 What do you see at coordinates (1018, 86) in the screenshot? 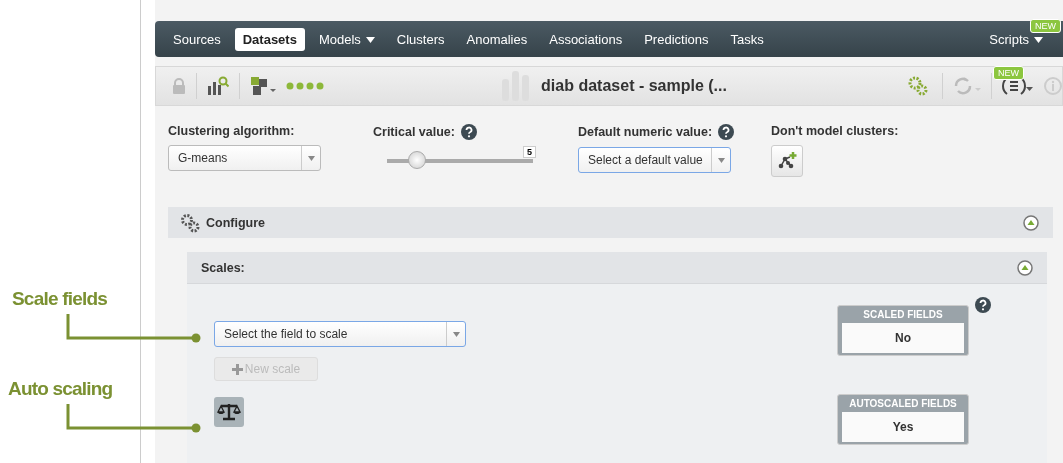
I see `formula-icon` at bounding box center [1018, 86].